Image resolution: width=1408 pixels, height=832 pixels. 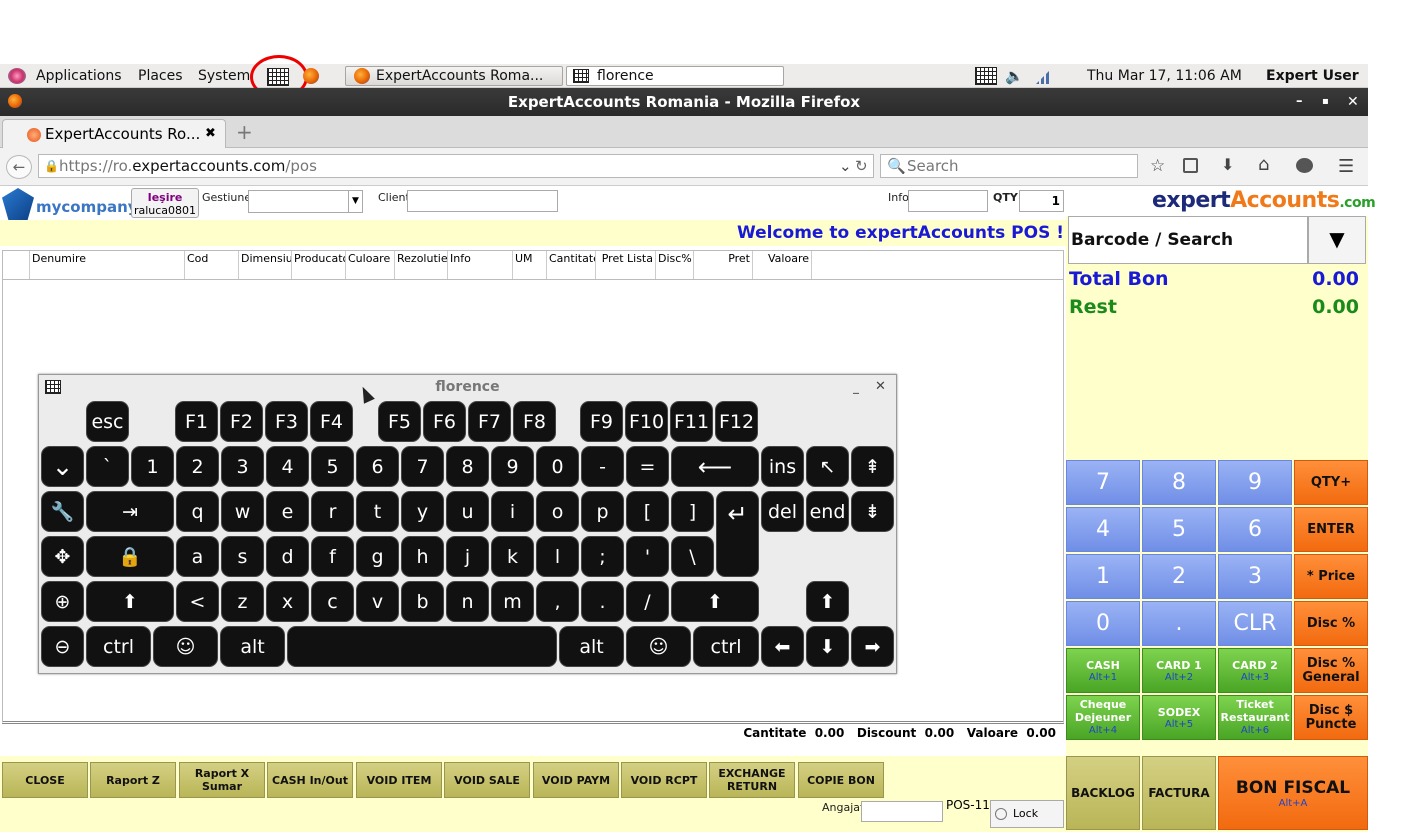 I want to click on home-icon: ⌂, so click(x=1263, y=164).